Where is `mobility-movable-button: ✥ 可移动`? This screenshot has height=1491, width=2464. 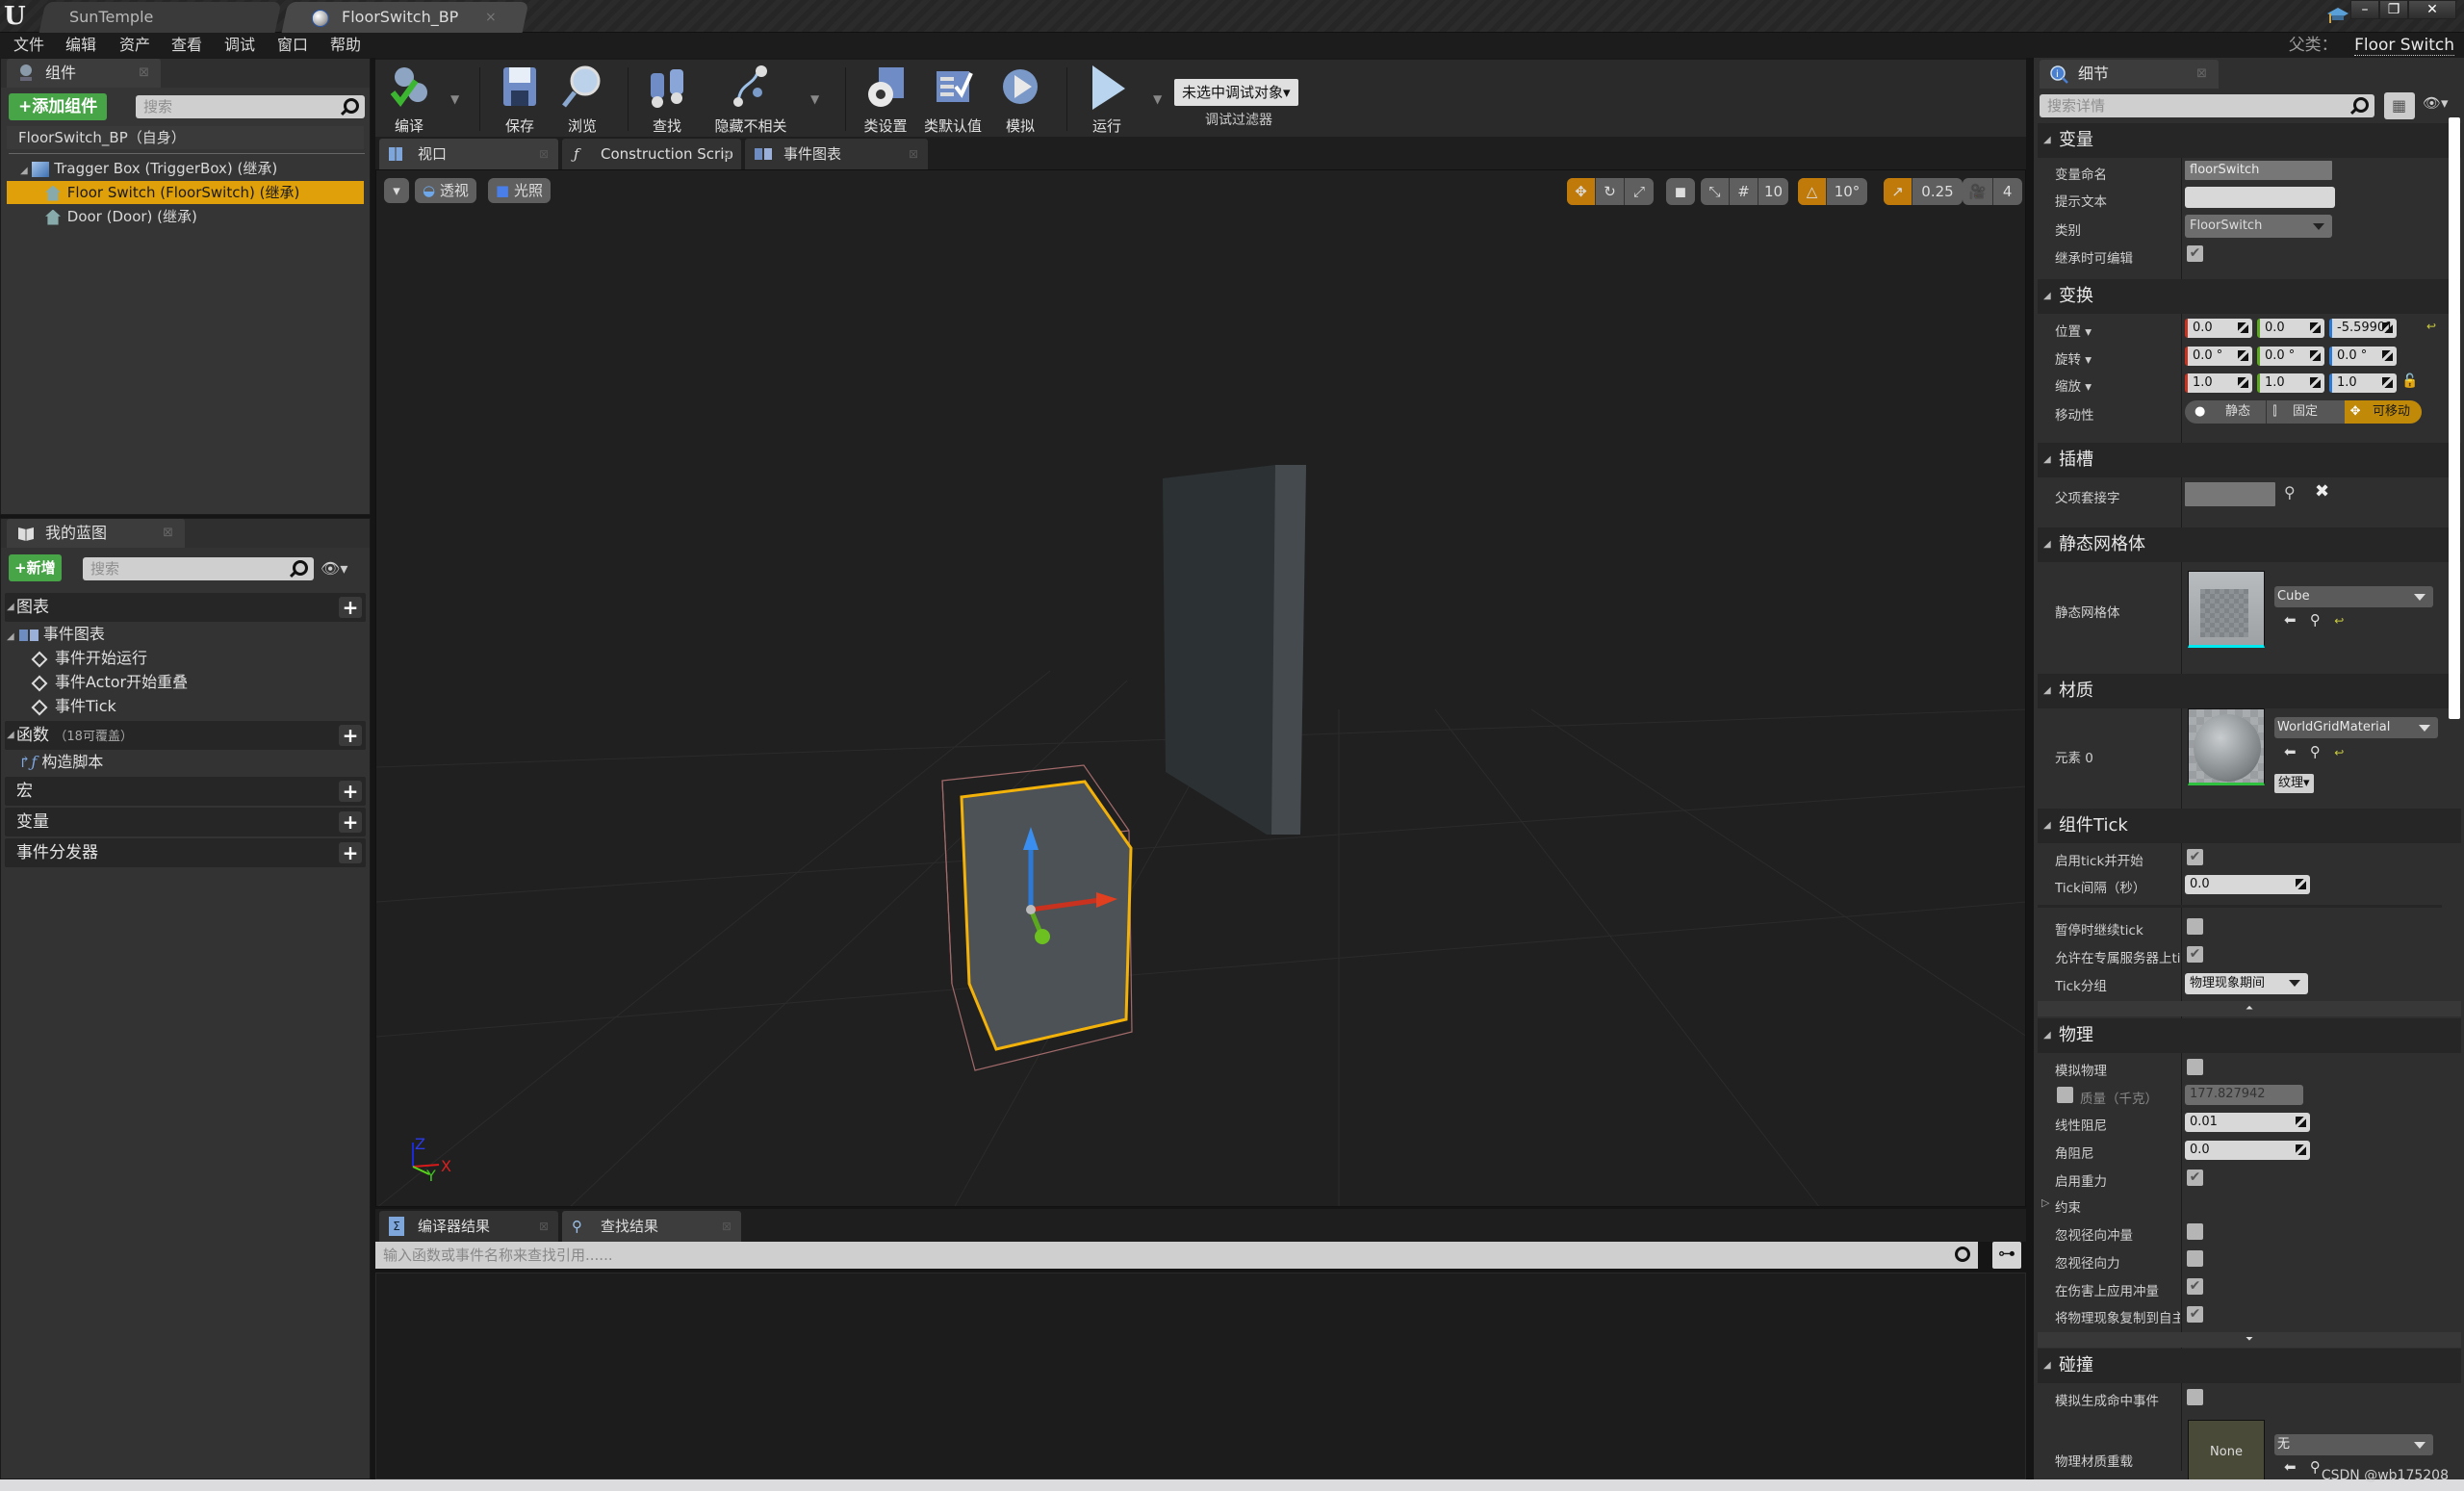 mobility-movable-button: ✥ 可移动 is located at coordinates (2383, 412).